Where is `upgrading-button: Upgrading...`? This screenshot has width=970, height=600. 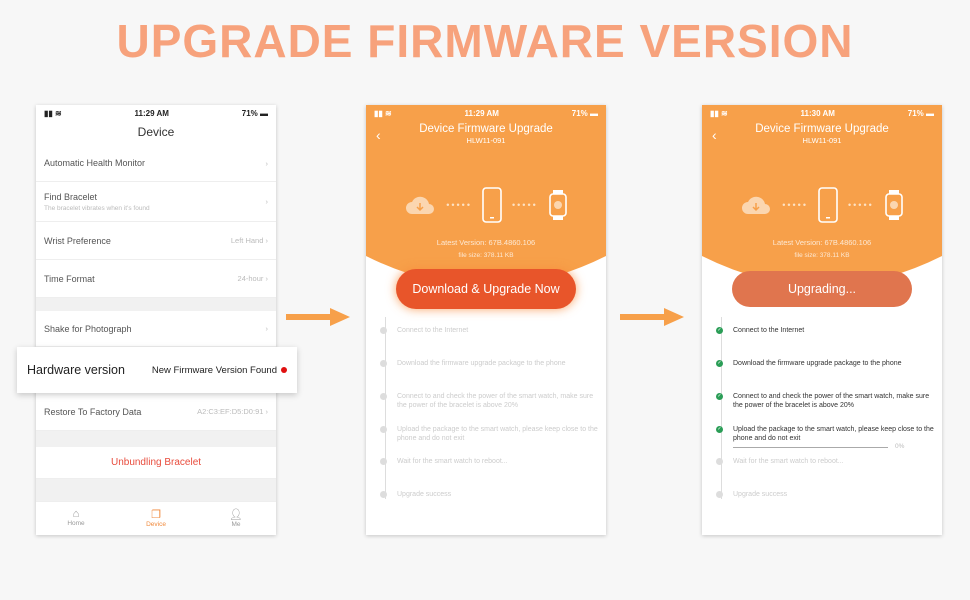 upgrading-button: Upgrading... is located at coordinates (822, 289).